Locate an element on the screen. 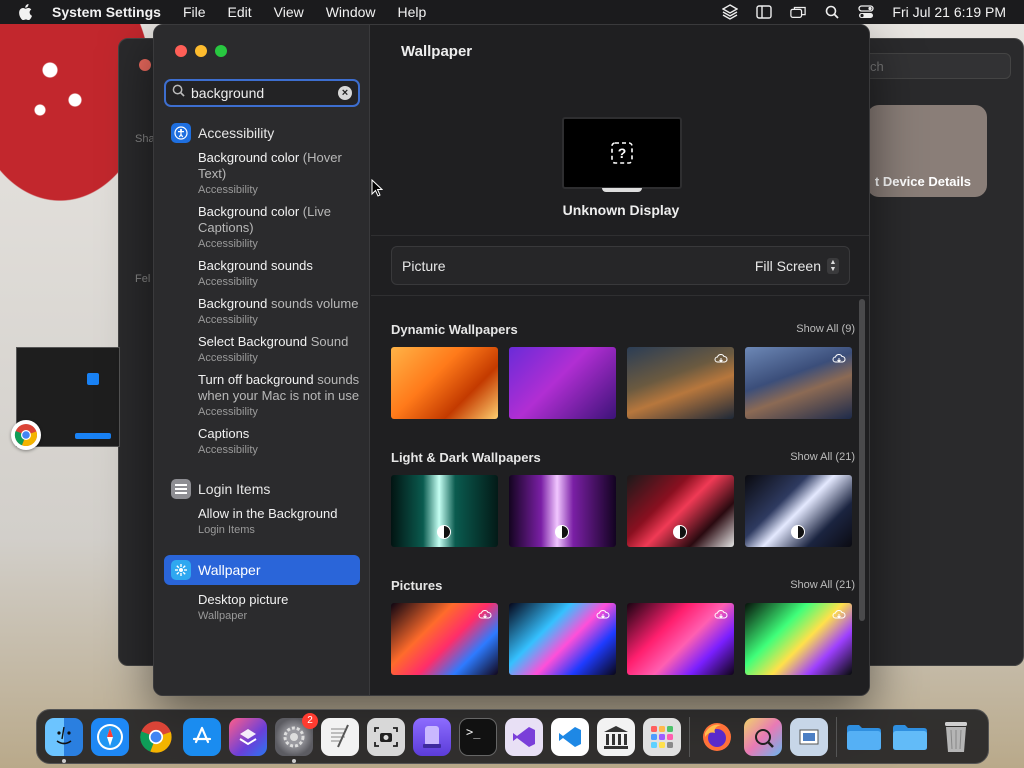 The image size is (1024, 768). device-details-card: t Device Details is located at coordinates (927, 151).